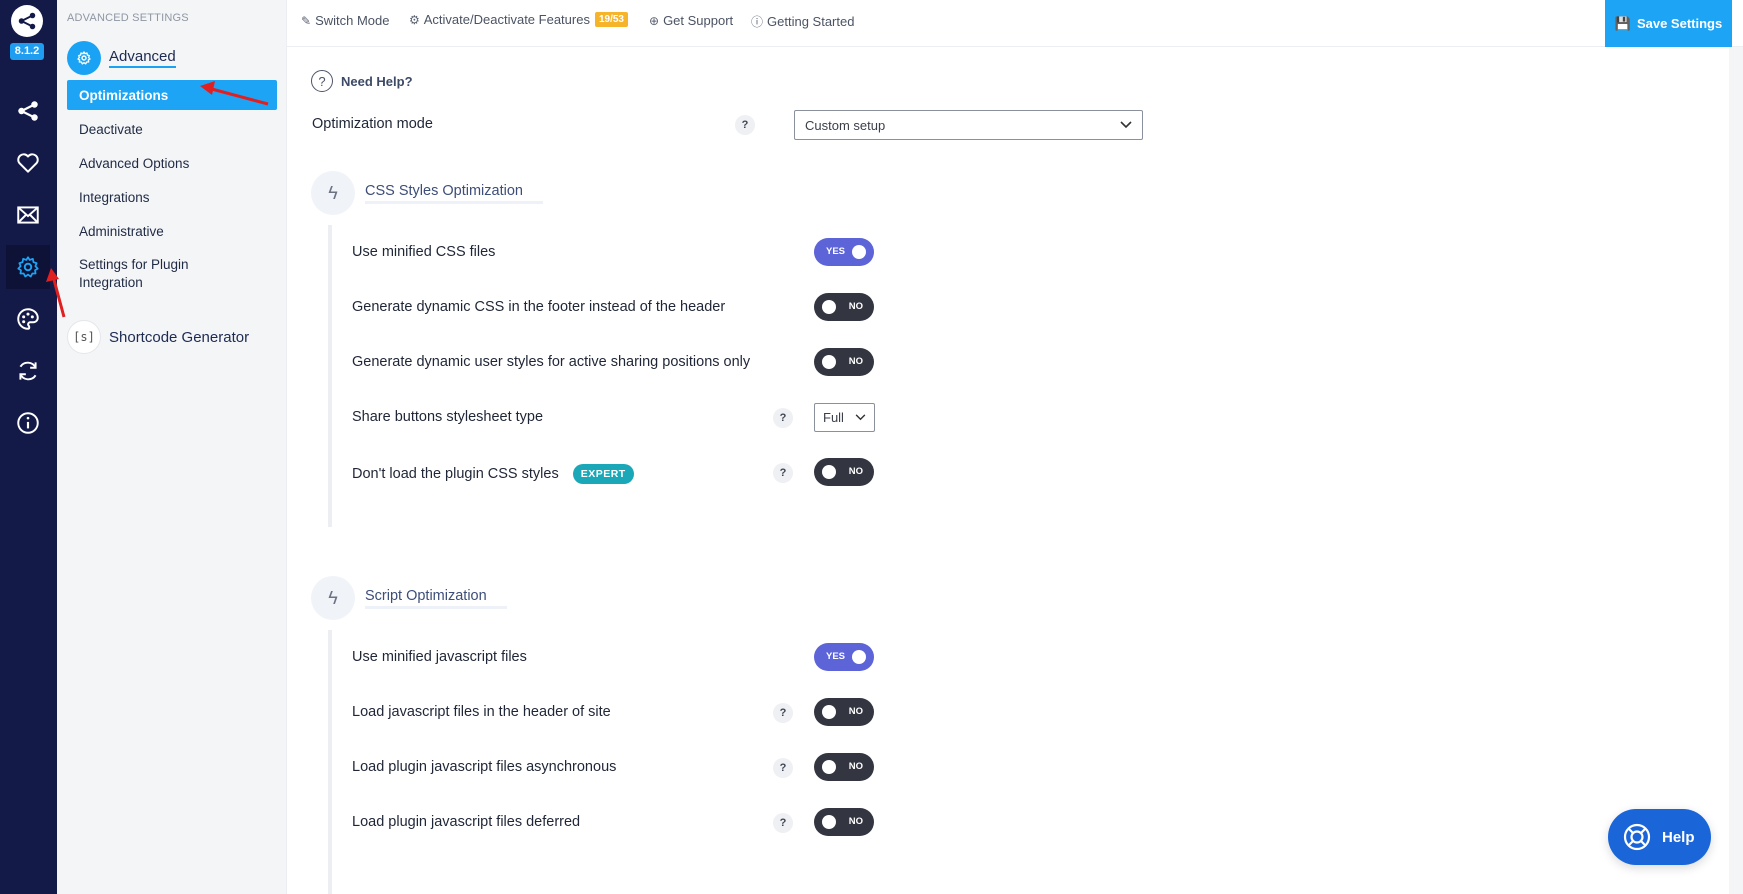 The width and height of the screenshot is (1743, 894). Describe the element at coordinates (493, 474) in the screenshot. I see `setting-label: Don't load the plugin CSS styles EXPERT` at that location.